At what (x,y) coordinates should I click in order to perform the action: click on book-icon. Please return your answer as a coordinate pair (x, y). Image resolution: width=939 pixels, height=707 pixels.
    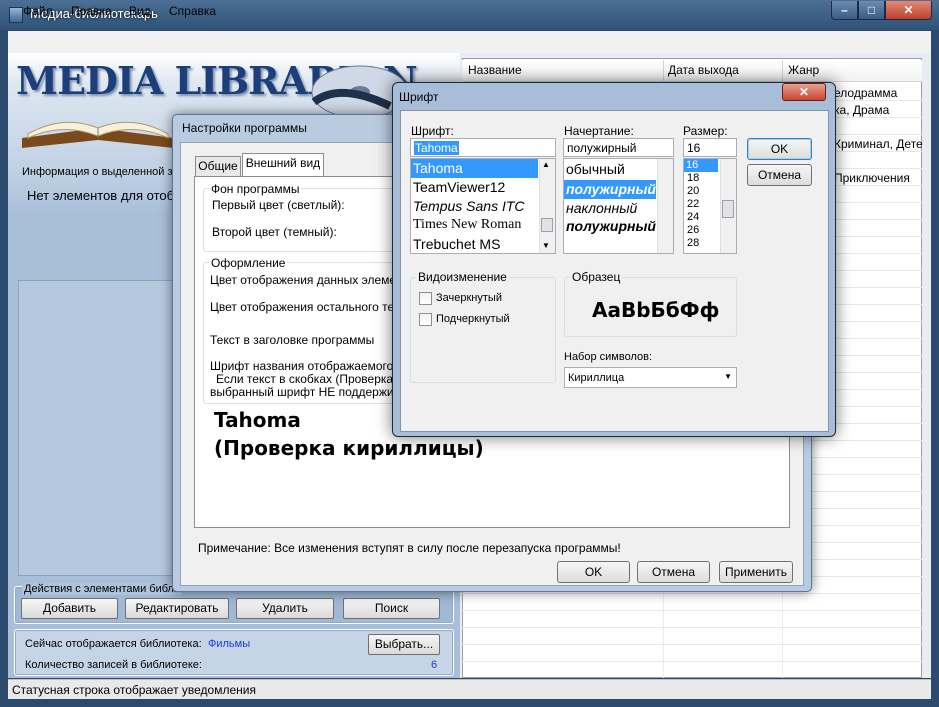
    Looking at the image, I should click on (98, 134).